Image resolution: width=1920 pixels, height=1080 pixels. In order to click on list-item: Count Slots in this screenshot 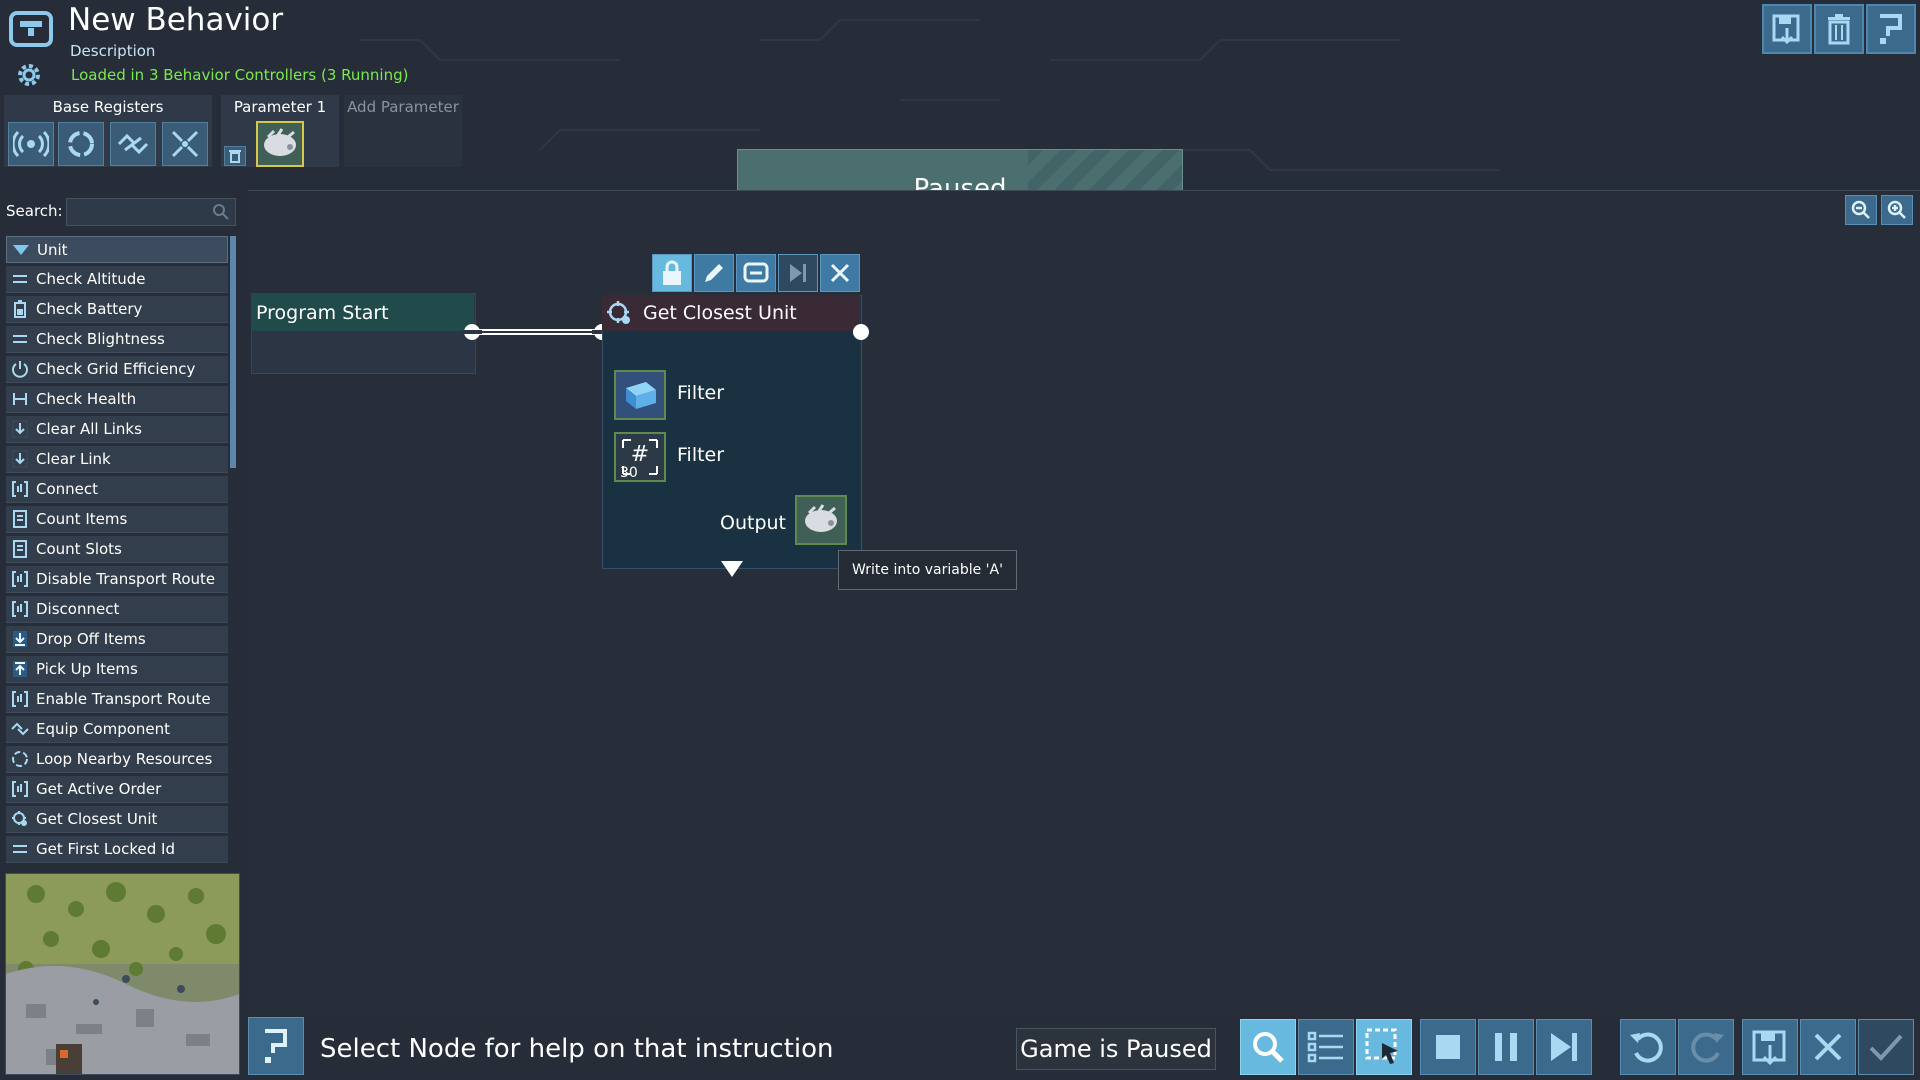, I will do `click(117, 549)`.